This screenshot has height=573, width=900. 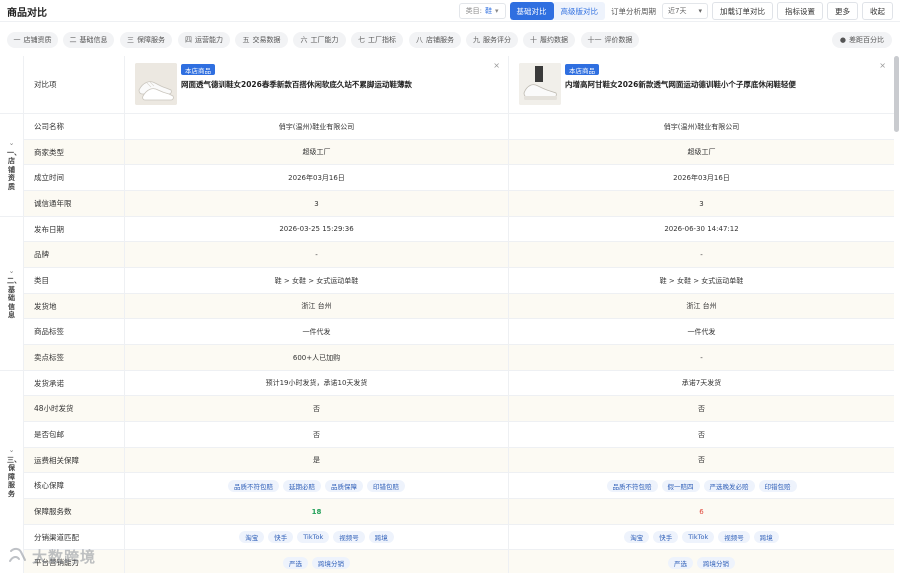 I want to click on table-row: 平台营销能力 严选 跨境分销 严选 跨境分销, so click(x=459, y=561).